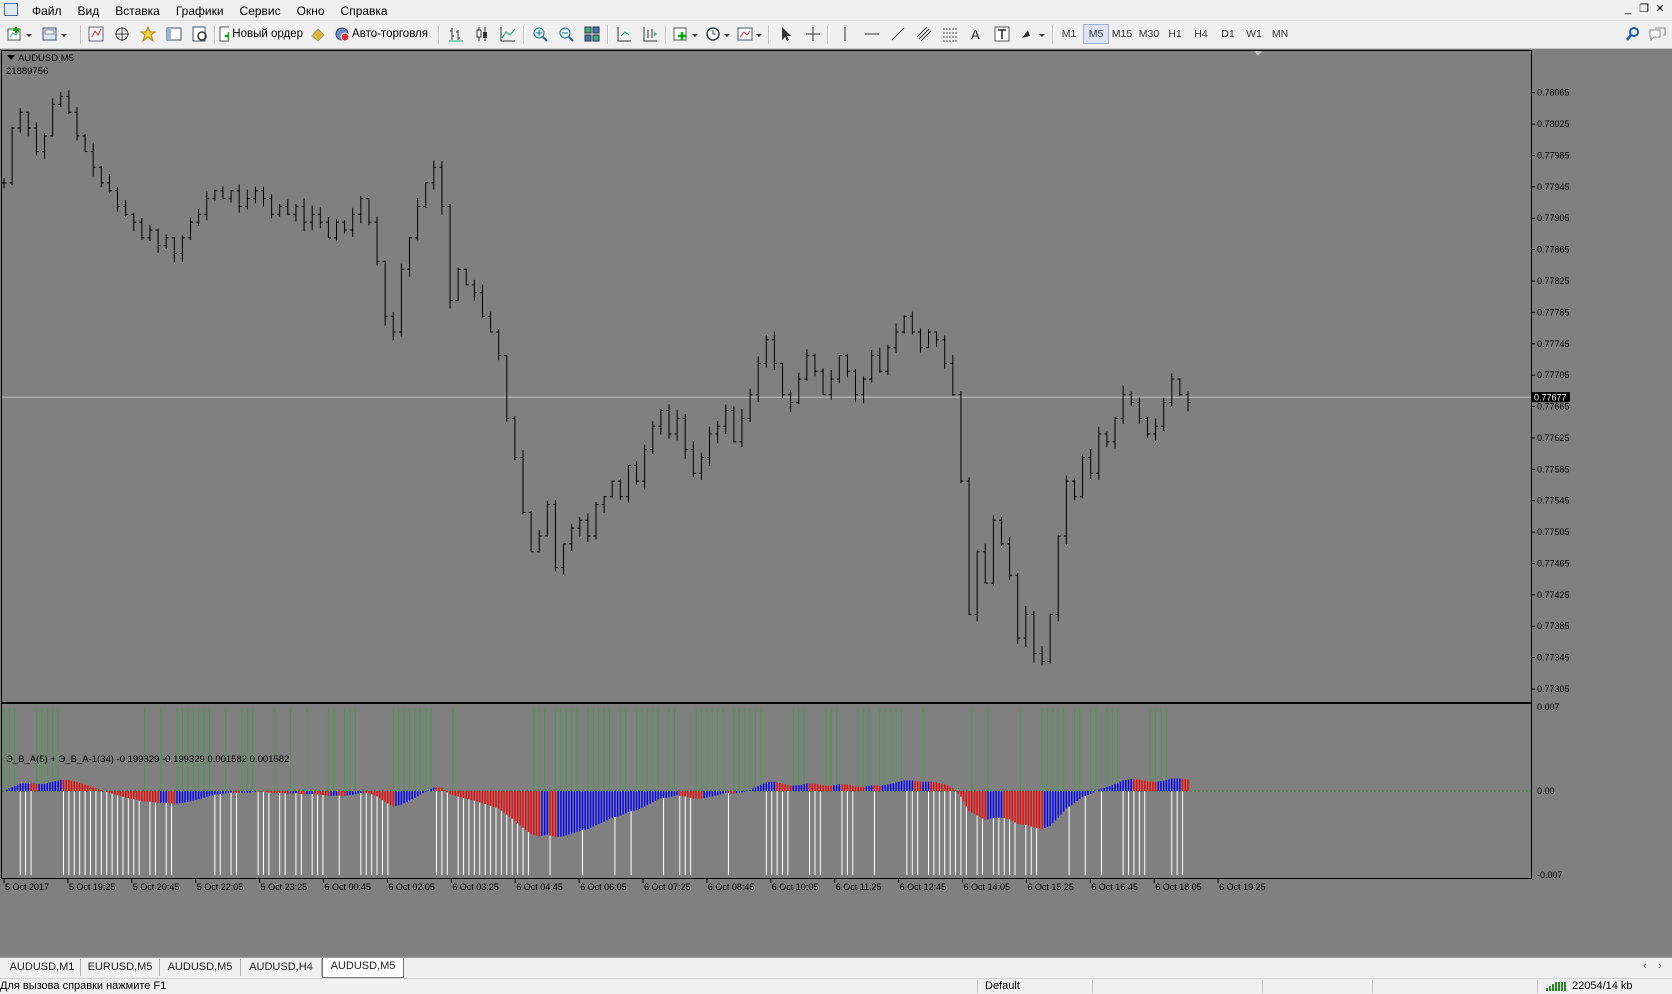  Describe the element at coordinates (1002, 34) in the screenshot. I see `text-label-button` at that location.